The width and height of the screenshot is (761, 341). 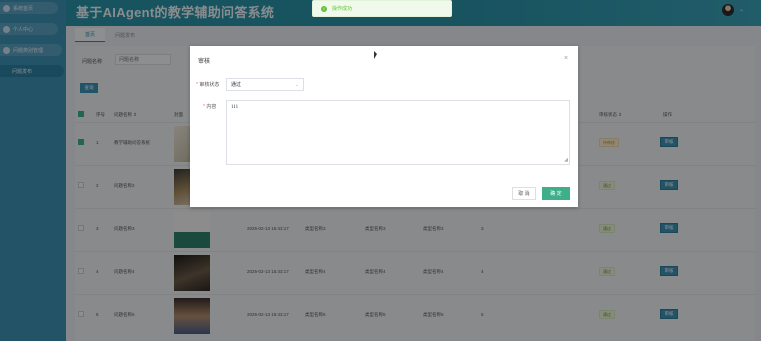 I want to click on status-select: 通过 ⌄, so click(x=265, y=84).